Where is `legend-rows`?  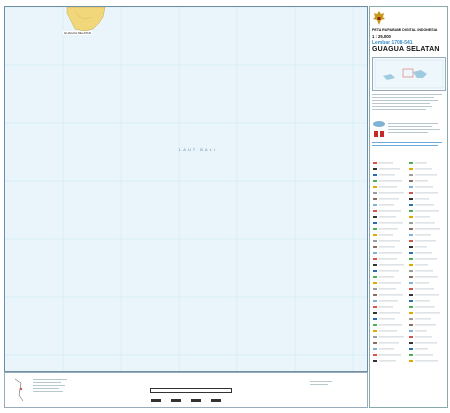
legend-rows is located at coordinates (406, 262).